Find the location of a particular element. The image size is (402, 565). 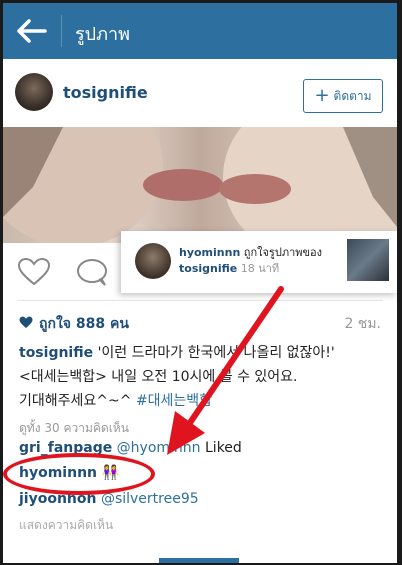

back-button is located at coordinates (32, 31).